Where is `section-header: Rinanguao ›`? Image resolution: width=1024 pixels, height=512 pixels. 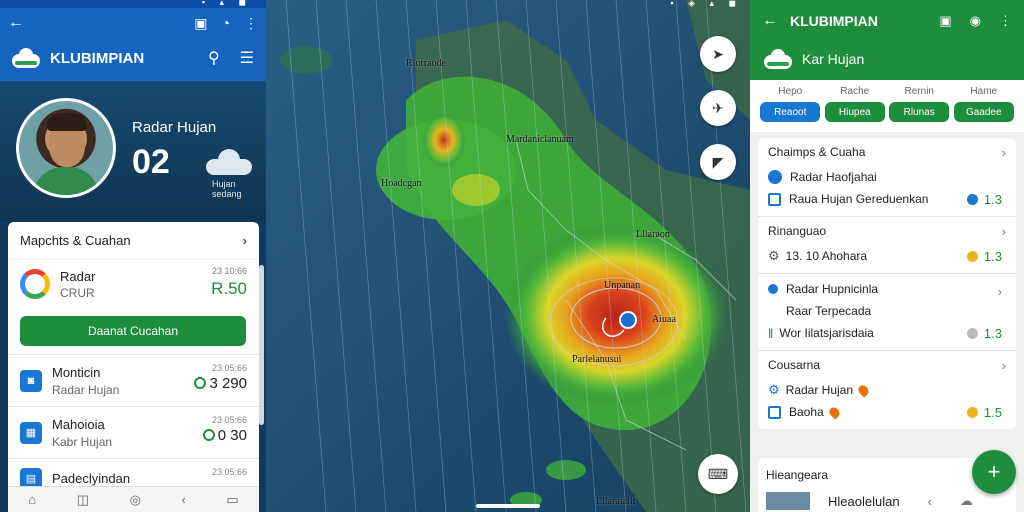 section-header: Rinanguao › is located at coordinates (887, 231).